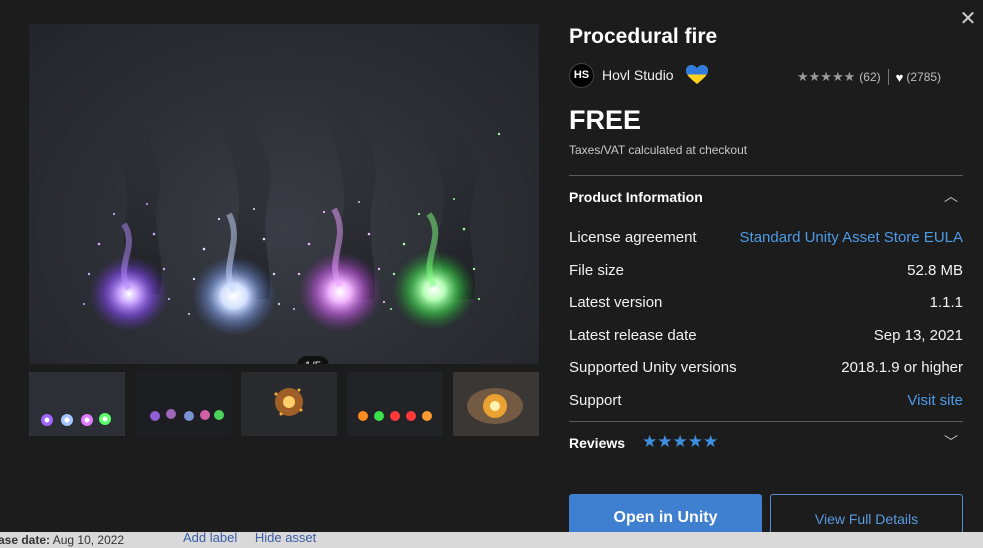 The width and height of the screenshot is (983, 548). I want to click on release-date: ase date: Aug 10, 2022, so click(62, 540).